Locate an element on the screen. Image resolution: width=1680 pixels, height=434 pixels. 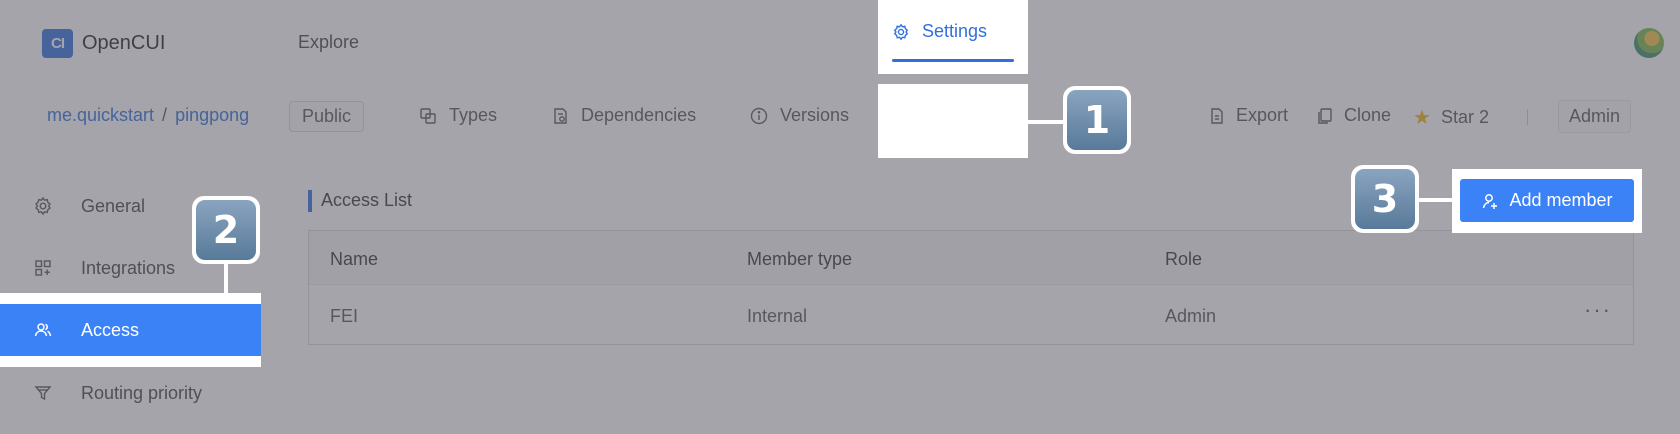
clone-button: Clone is located at coordinates (1353, 115).